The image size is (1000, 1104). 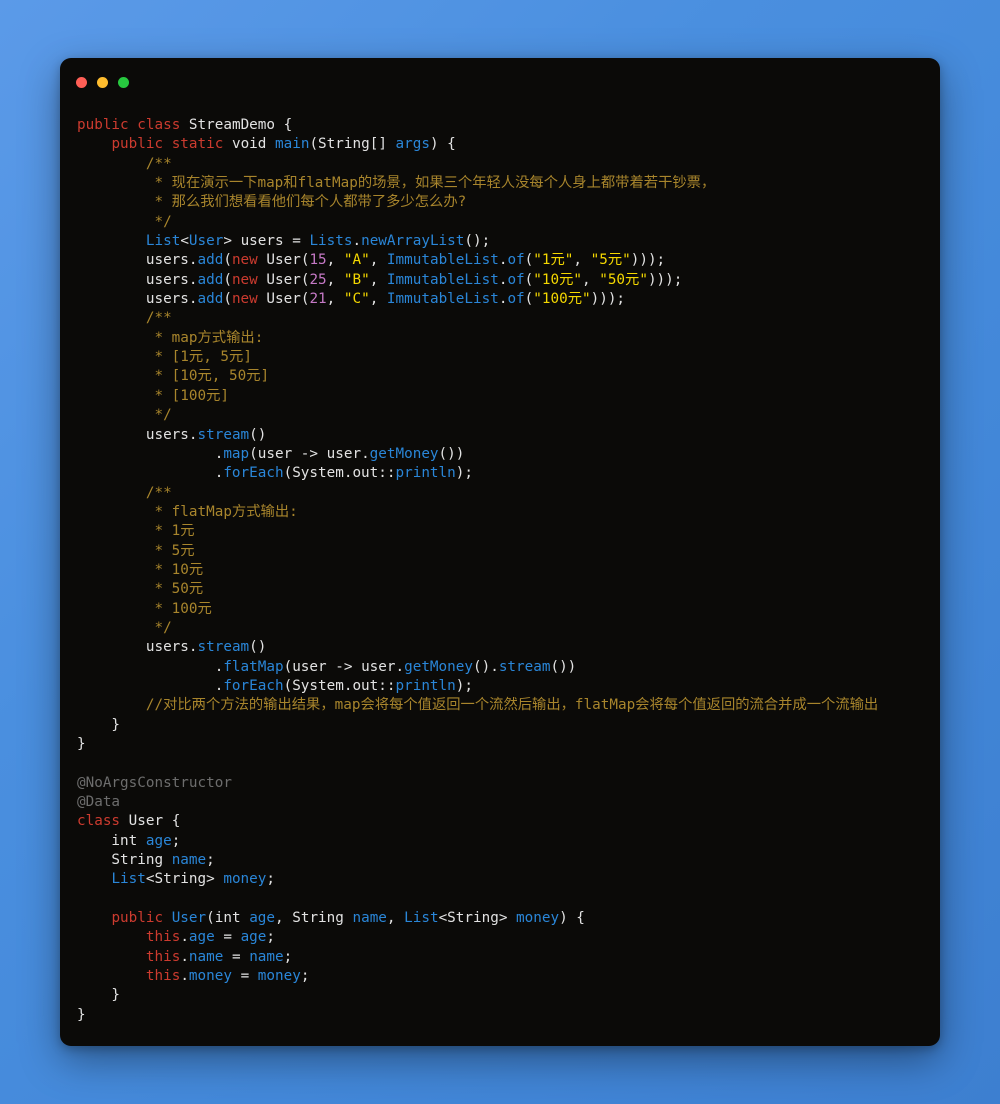 I want to click on code-token-id: String, so click(x=124, y=860).